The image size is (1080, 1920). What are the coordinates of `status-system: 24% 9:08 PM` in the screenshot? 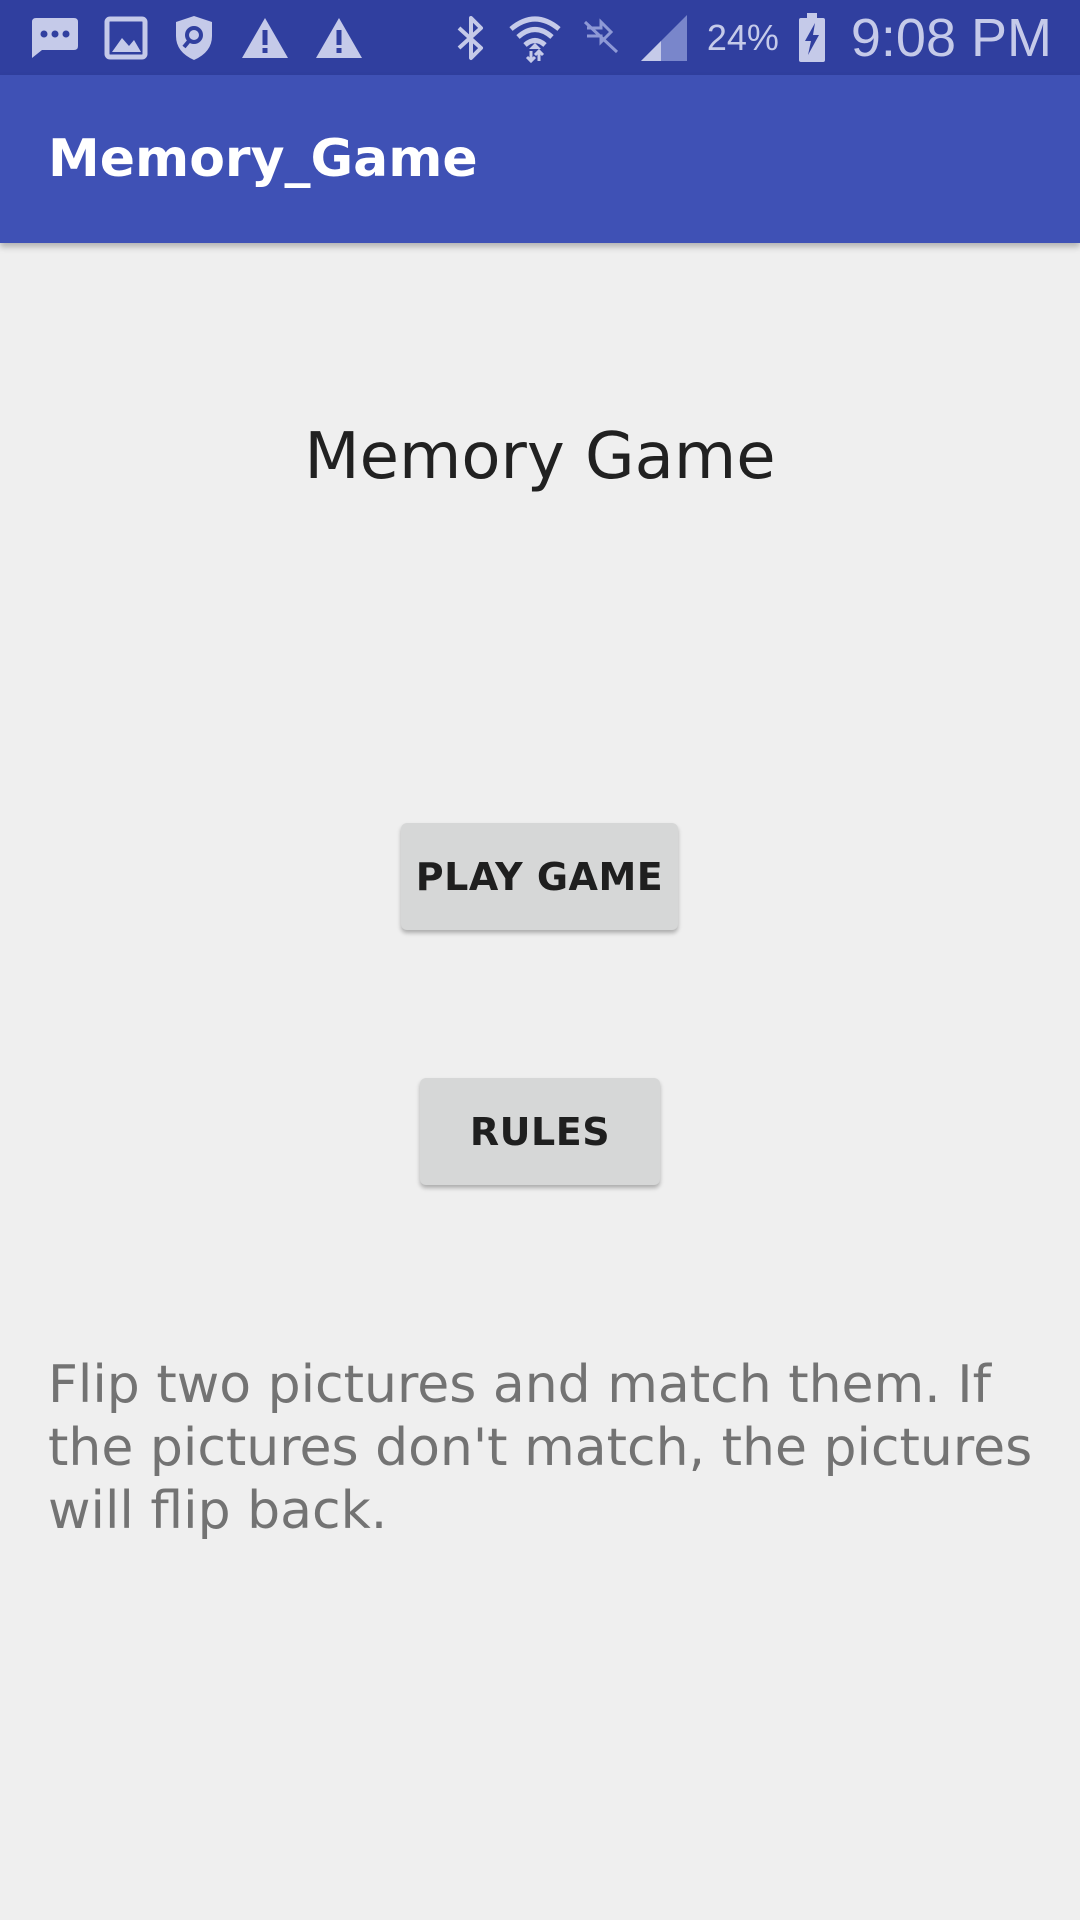 It's located at (752, 37).